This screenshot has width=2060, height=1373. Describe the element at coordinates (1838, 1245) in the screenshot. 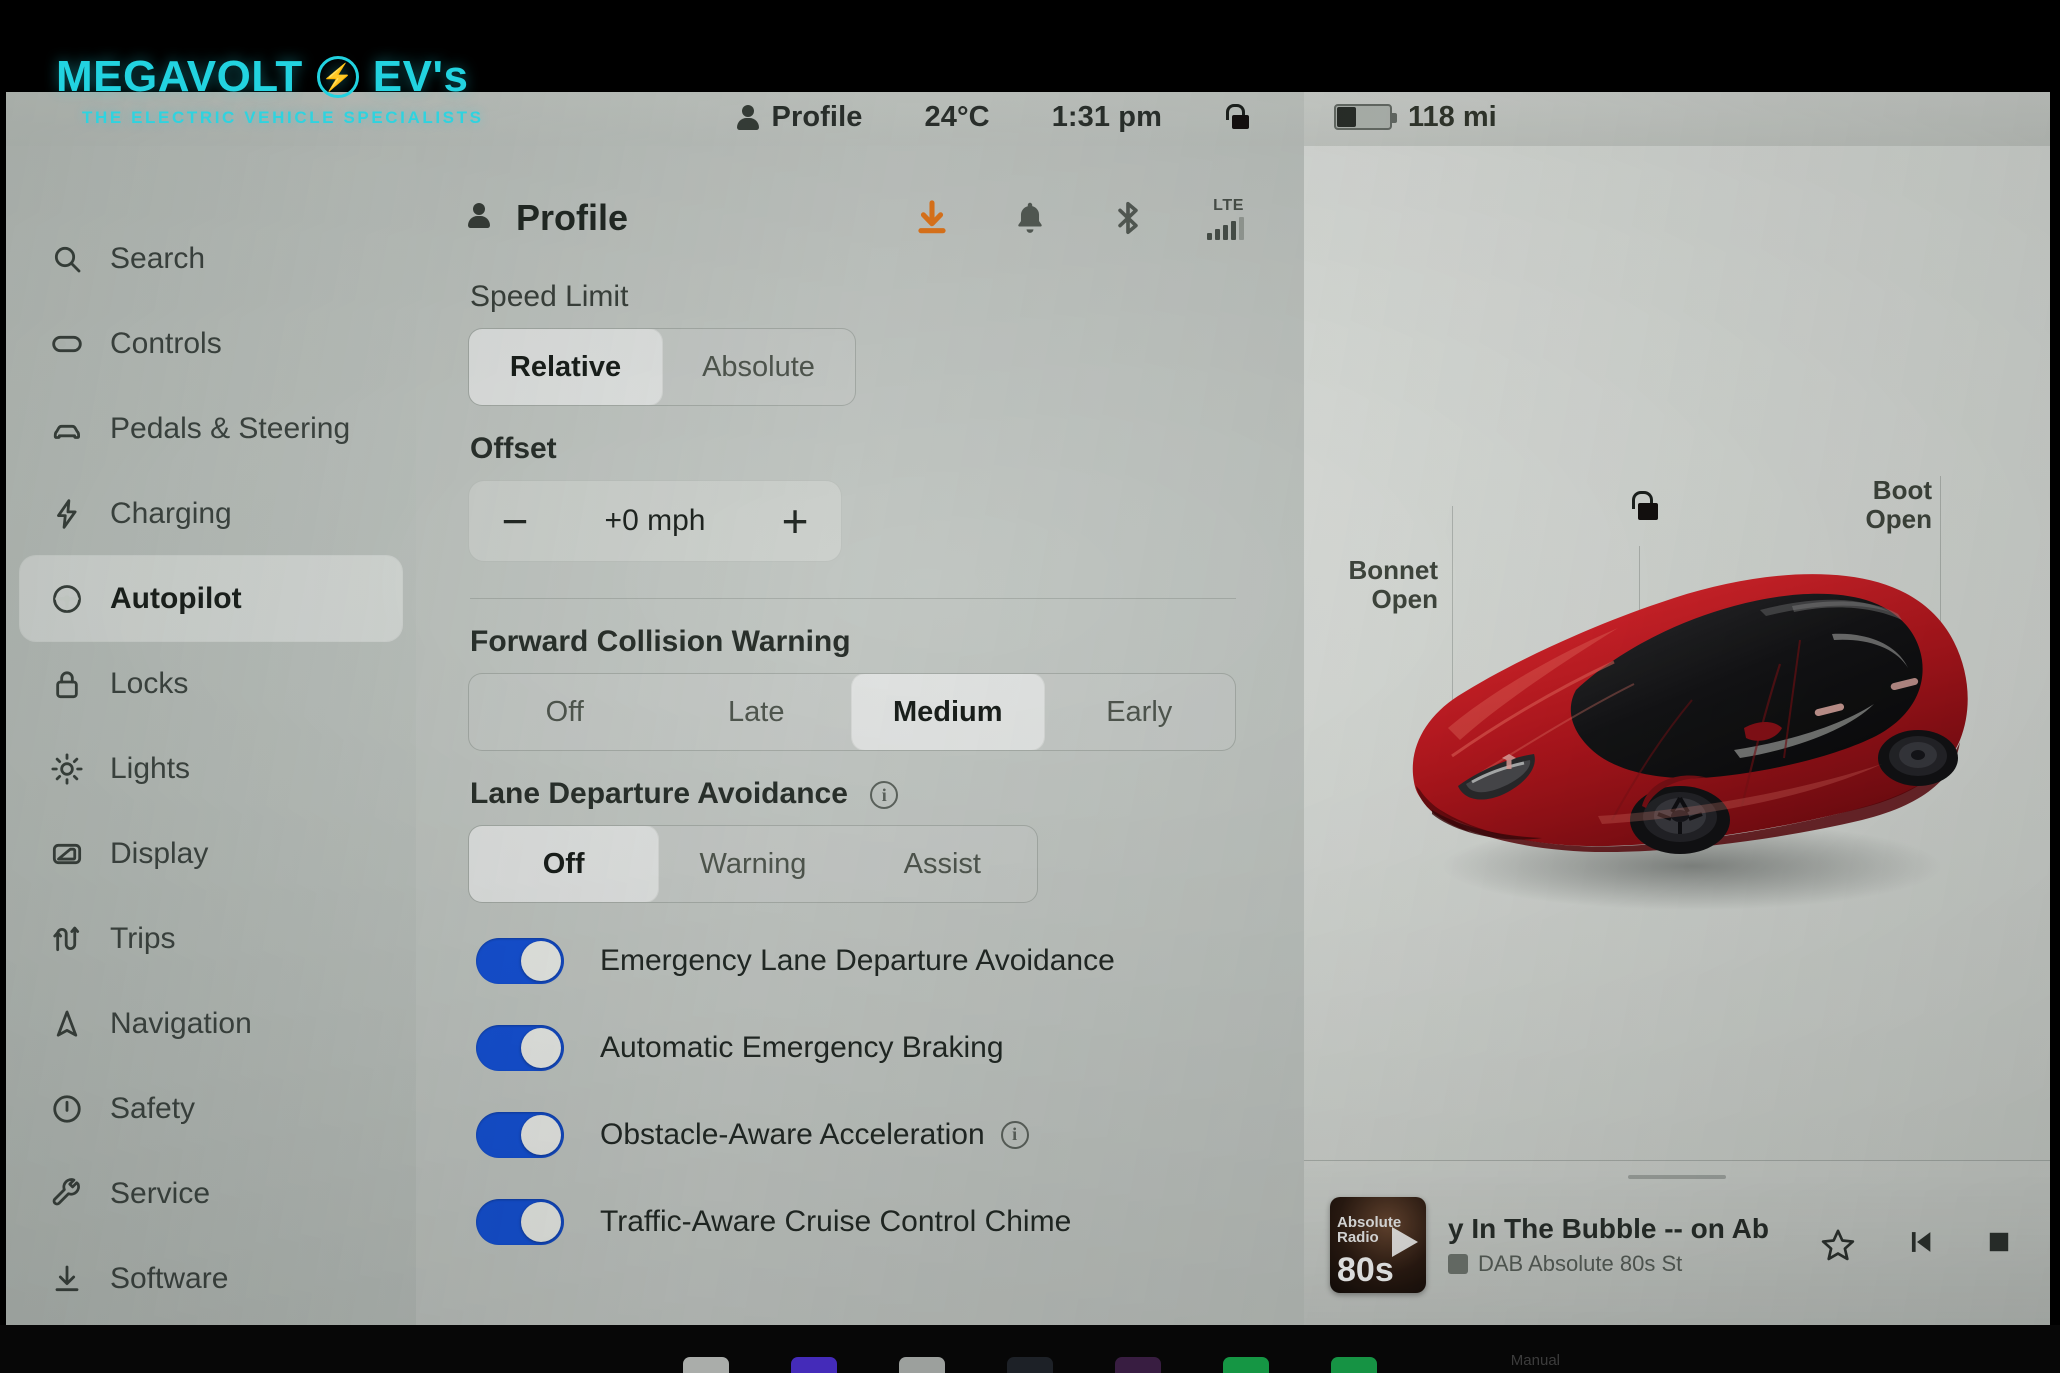

I see `star-icon` at that location.